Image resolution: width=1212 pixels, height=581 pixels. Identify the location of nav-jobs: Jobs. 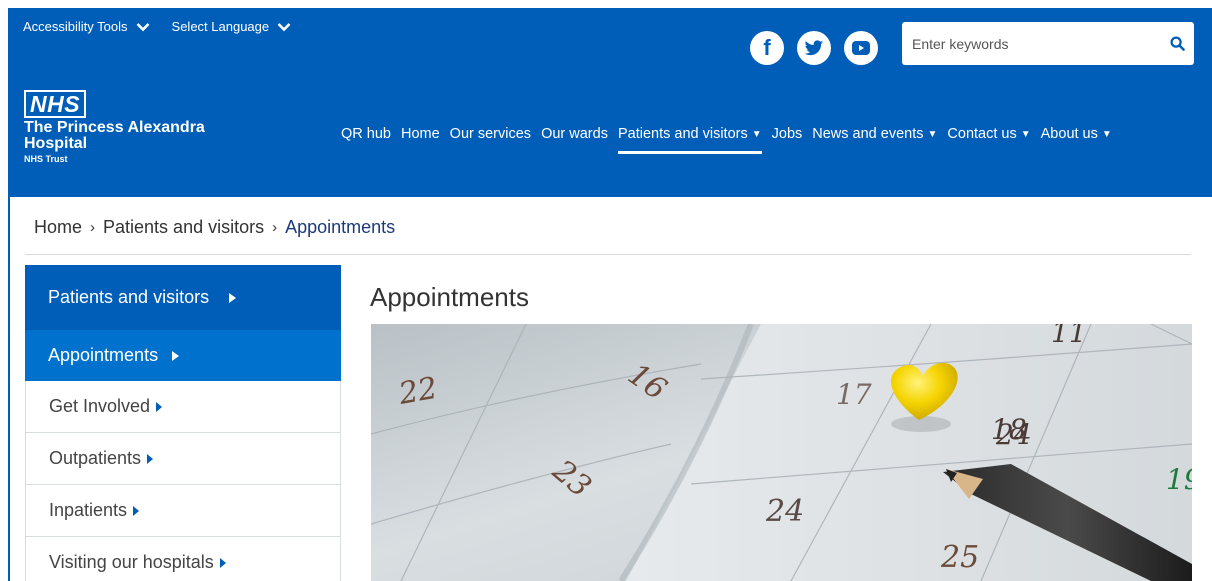
(787, 134).